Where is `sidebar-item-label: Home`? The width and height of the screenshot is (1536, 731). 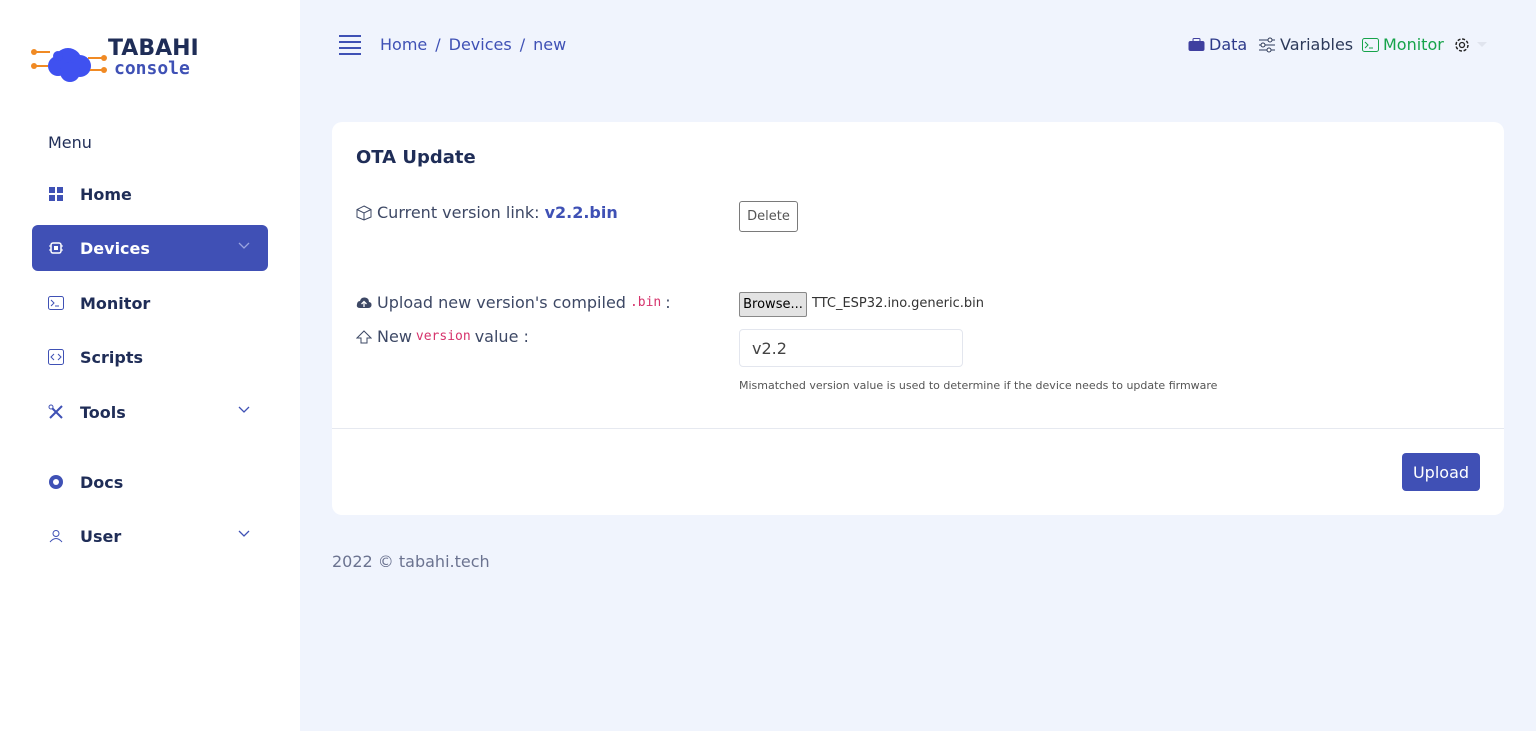
sidebar-item-label: Home is located at coordinates (106, 194).